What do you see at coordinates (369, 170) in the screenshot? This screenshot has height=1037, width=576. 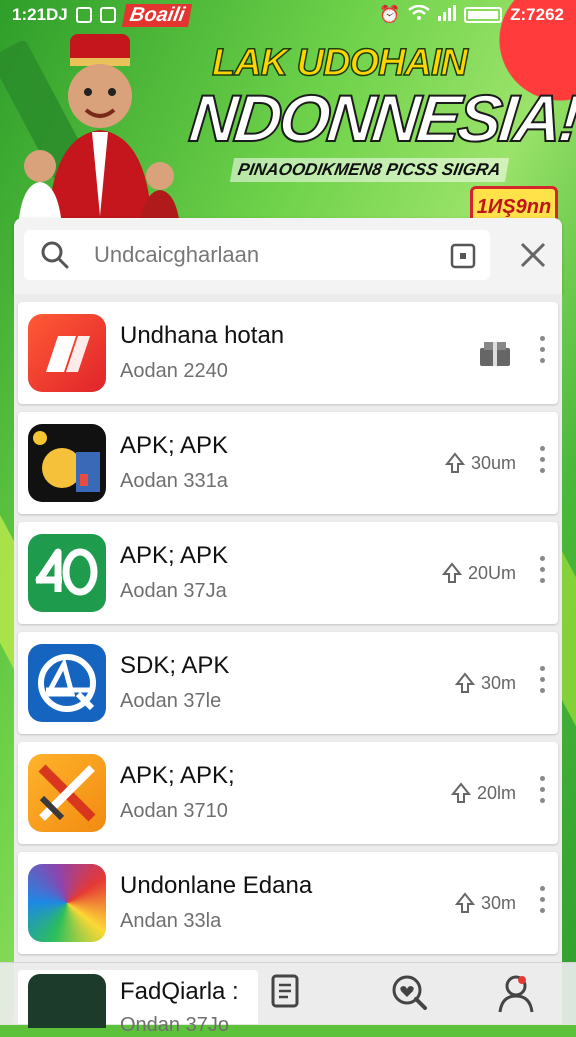 I see `banner-subtitle: PINAOODIKMEN8 PICSS SIIGRA` at bounding box center [369, 170].